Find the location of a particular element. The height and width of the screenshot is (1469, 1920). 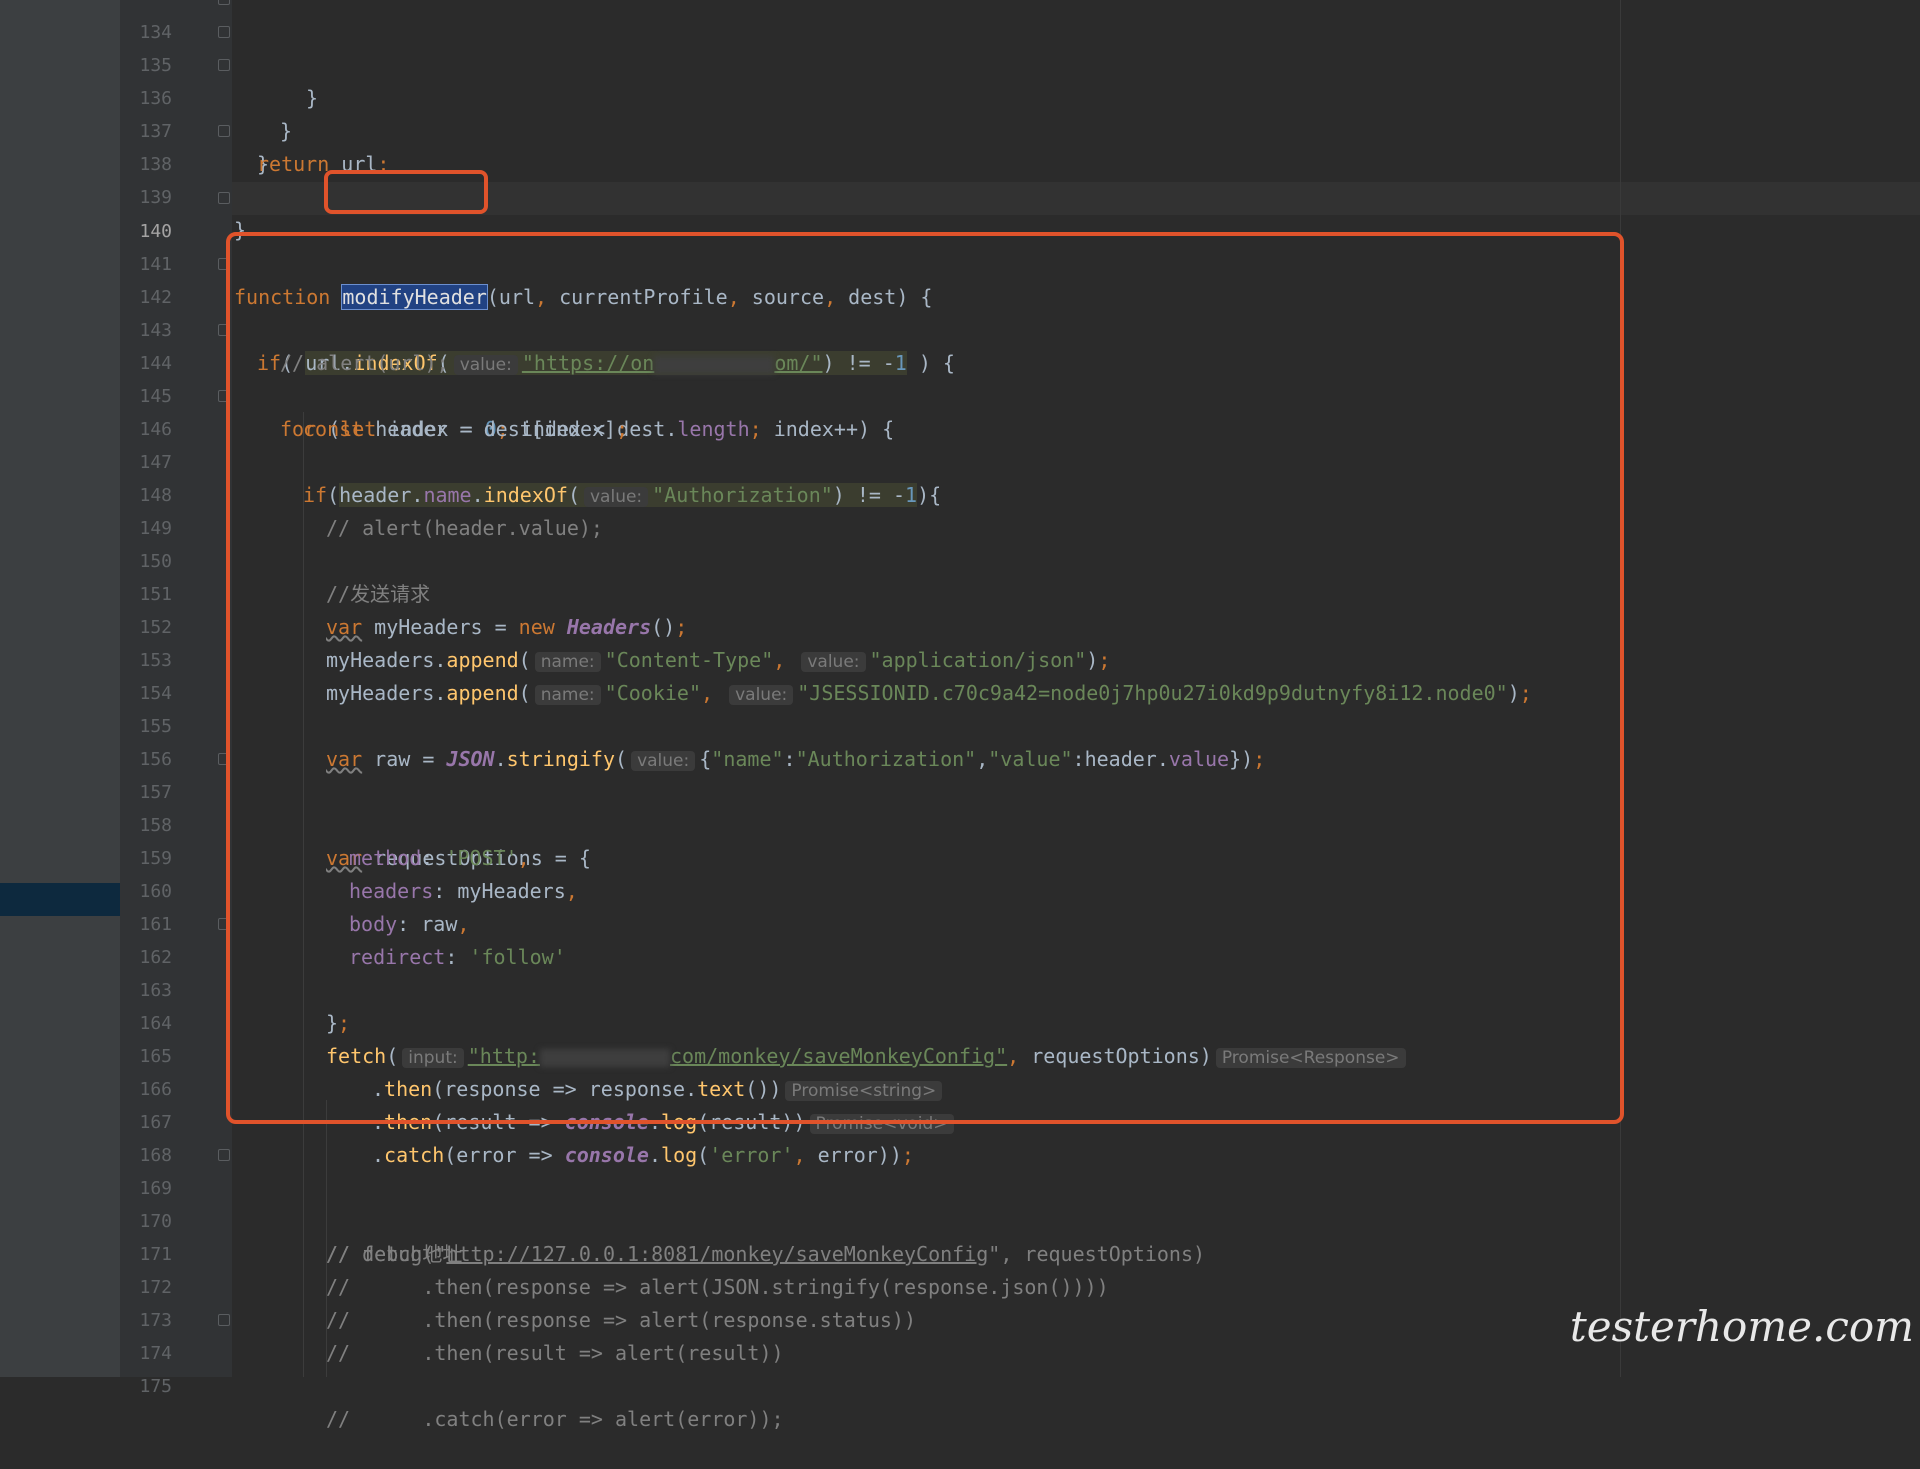

line-number: 170 is located at coordinates (155, 1221).